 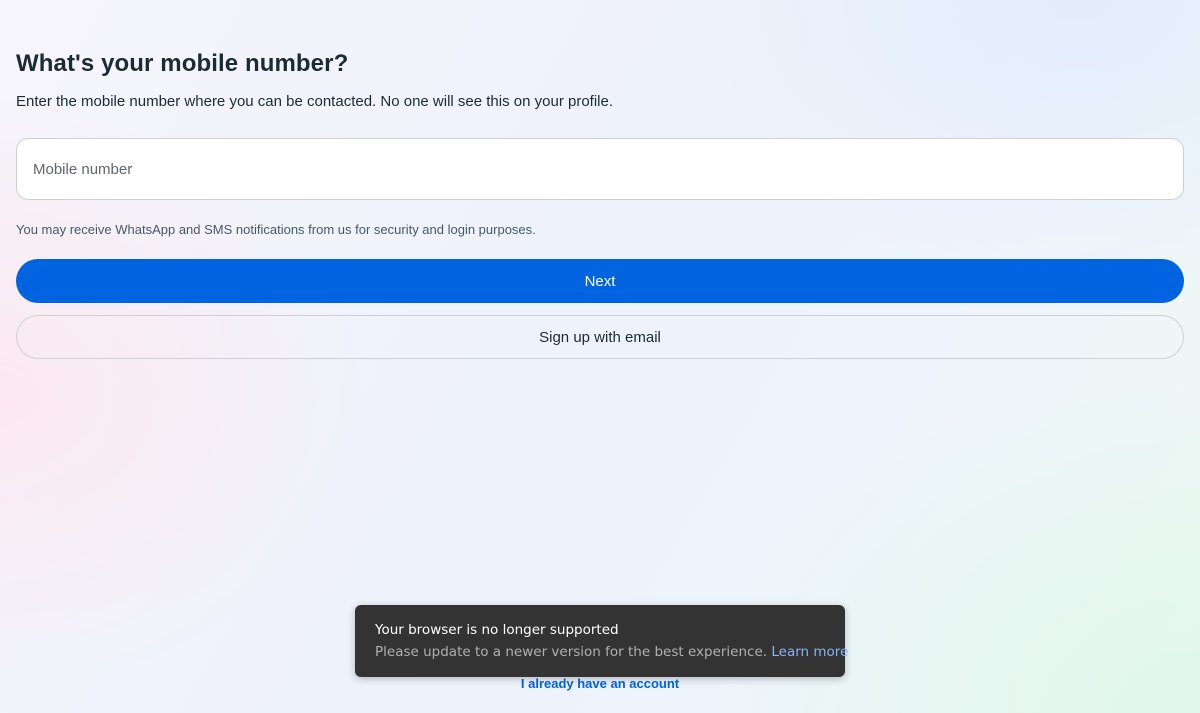 I want to click on toast-title: Your browser is no longer supported, so click(x=497, y=630).